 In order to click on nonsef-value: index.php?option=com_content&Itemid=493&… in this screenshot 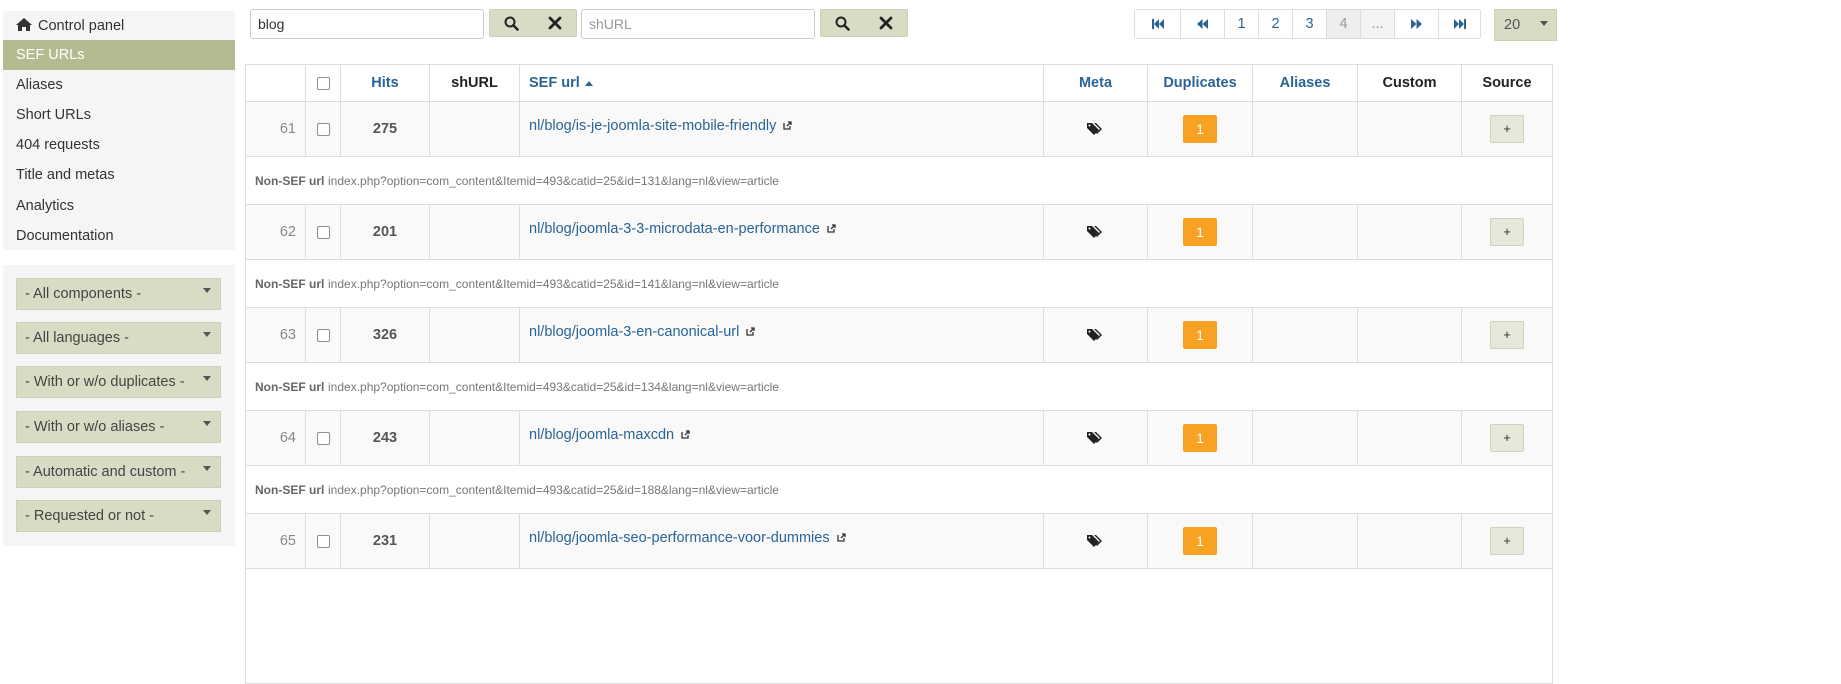, I will do `click(553, 387)`.